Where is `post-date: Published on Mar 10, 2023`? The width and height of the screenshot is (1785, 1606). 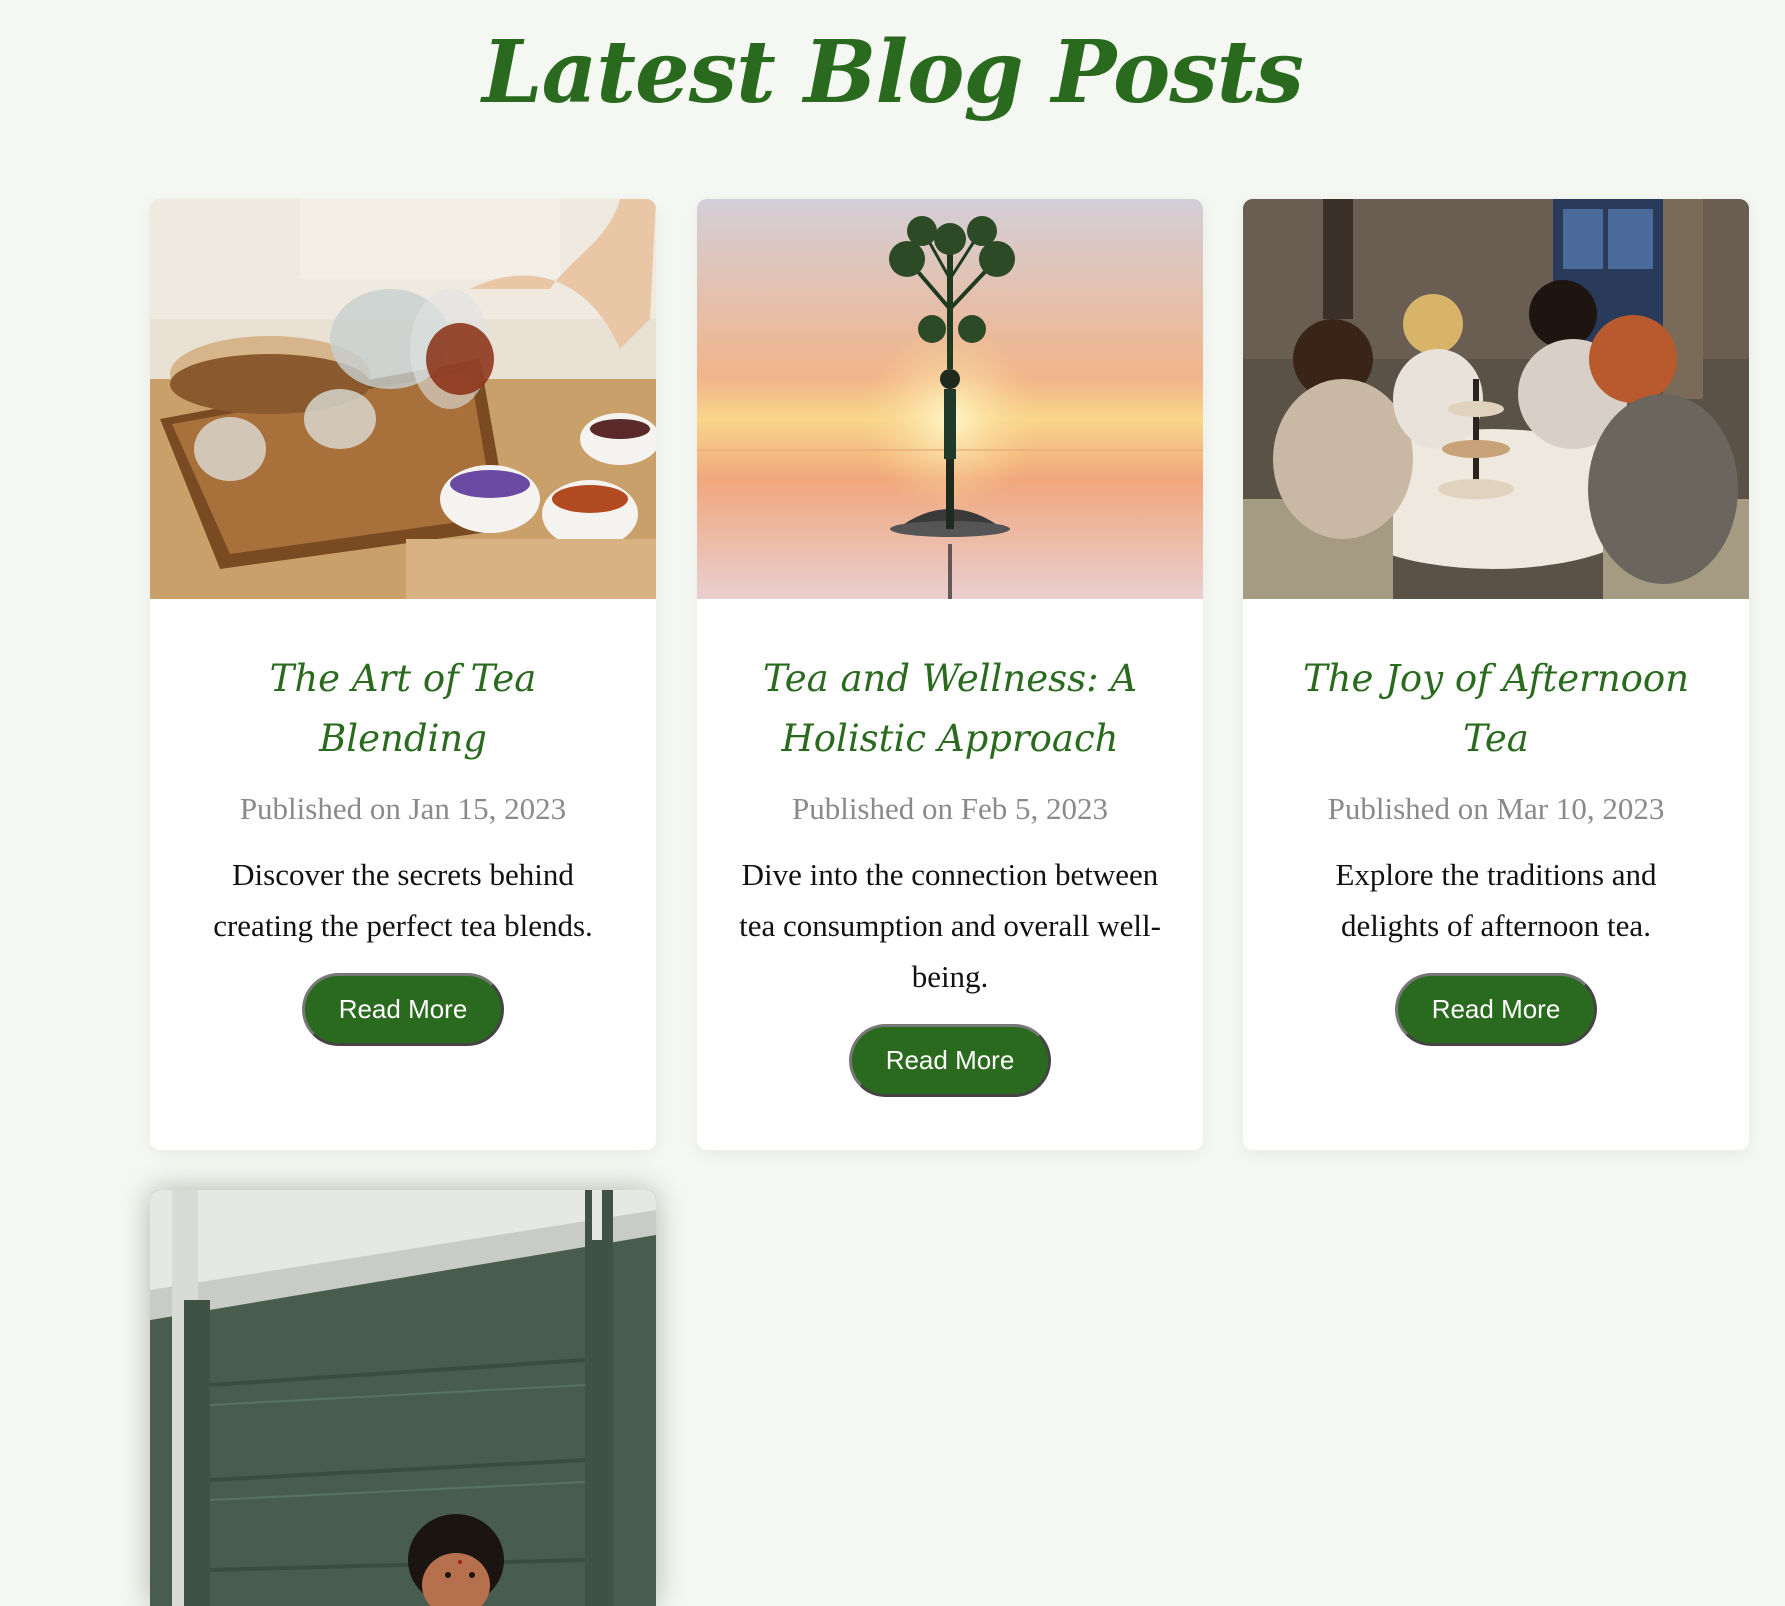
post-date: Published on Mar 10, 2023 is located at coordinates (1496, 808).